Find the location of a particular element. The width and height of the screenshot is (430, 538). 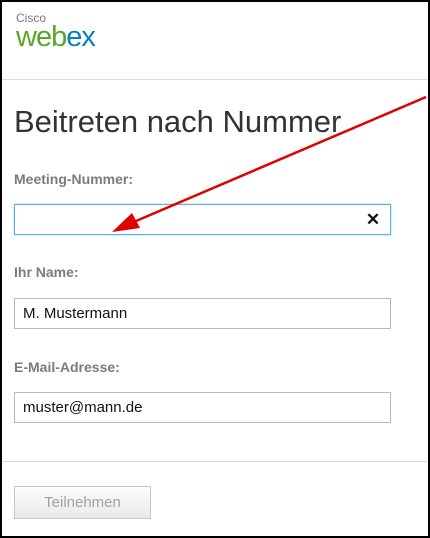

webex-logo: Cisco webex is located at coordinates (56, 32).